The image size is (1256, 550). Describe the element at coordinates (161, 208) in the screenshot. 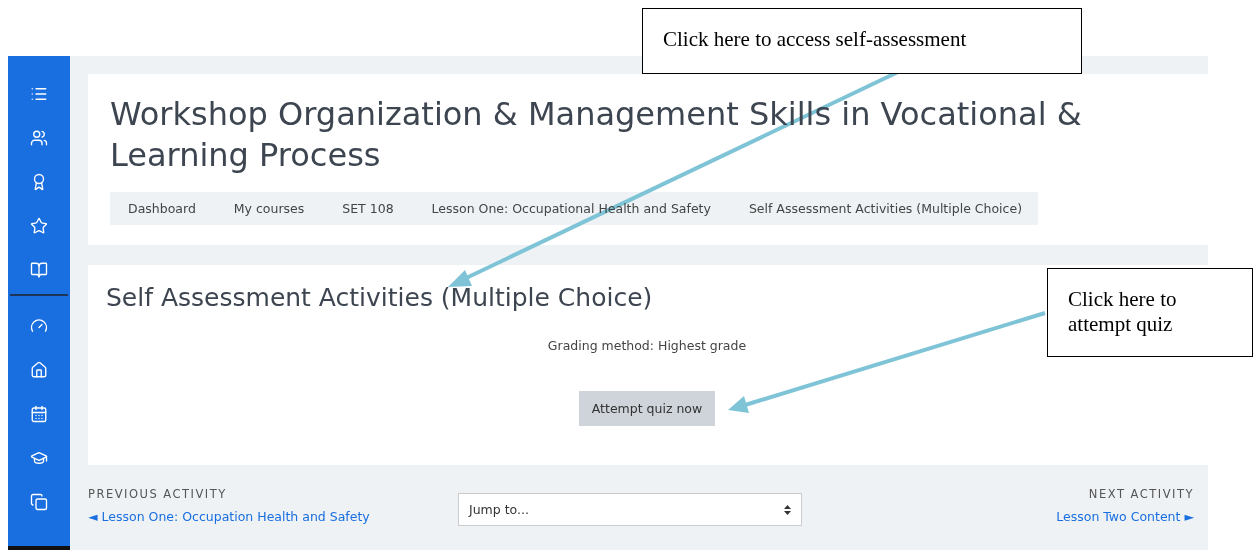

I see `breadcrumb-link: Dashboard` at that location.